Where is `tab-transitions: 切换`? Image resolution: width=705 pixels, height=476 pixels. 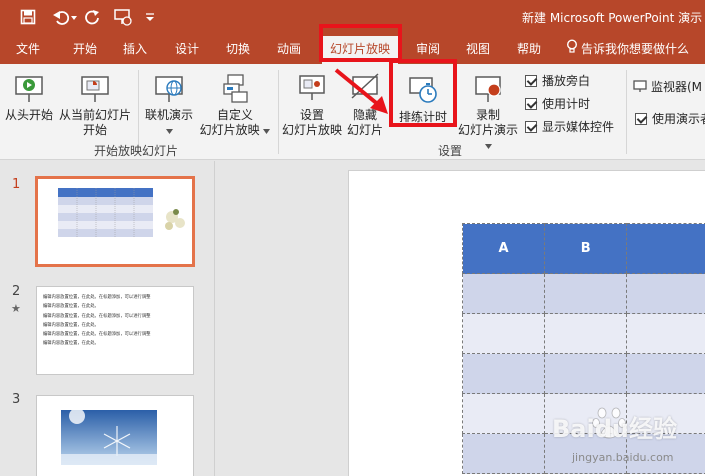
tab-transitions: 切换 is located at coordinates (238, 49).